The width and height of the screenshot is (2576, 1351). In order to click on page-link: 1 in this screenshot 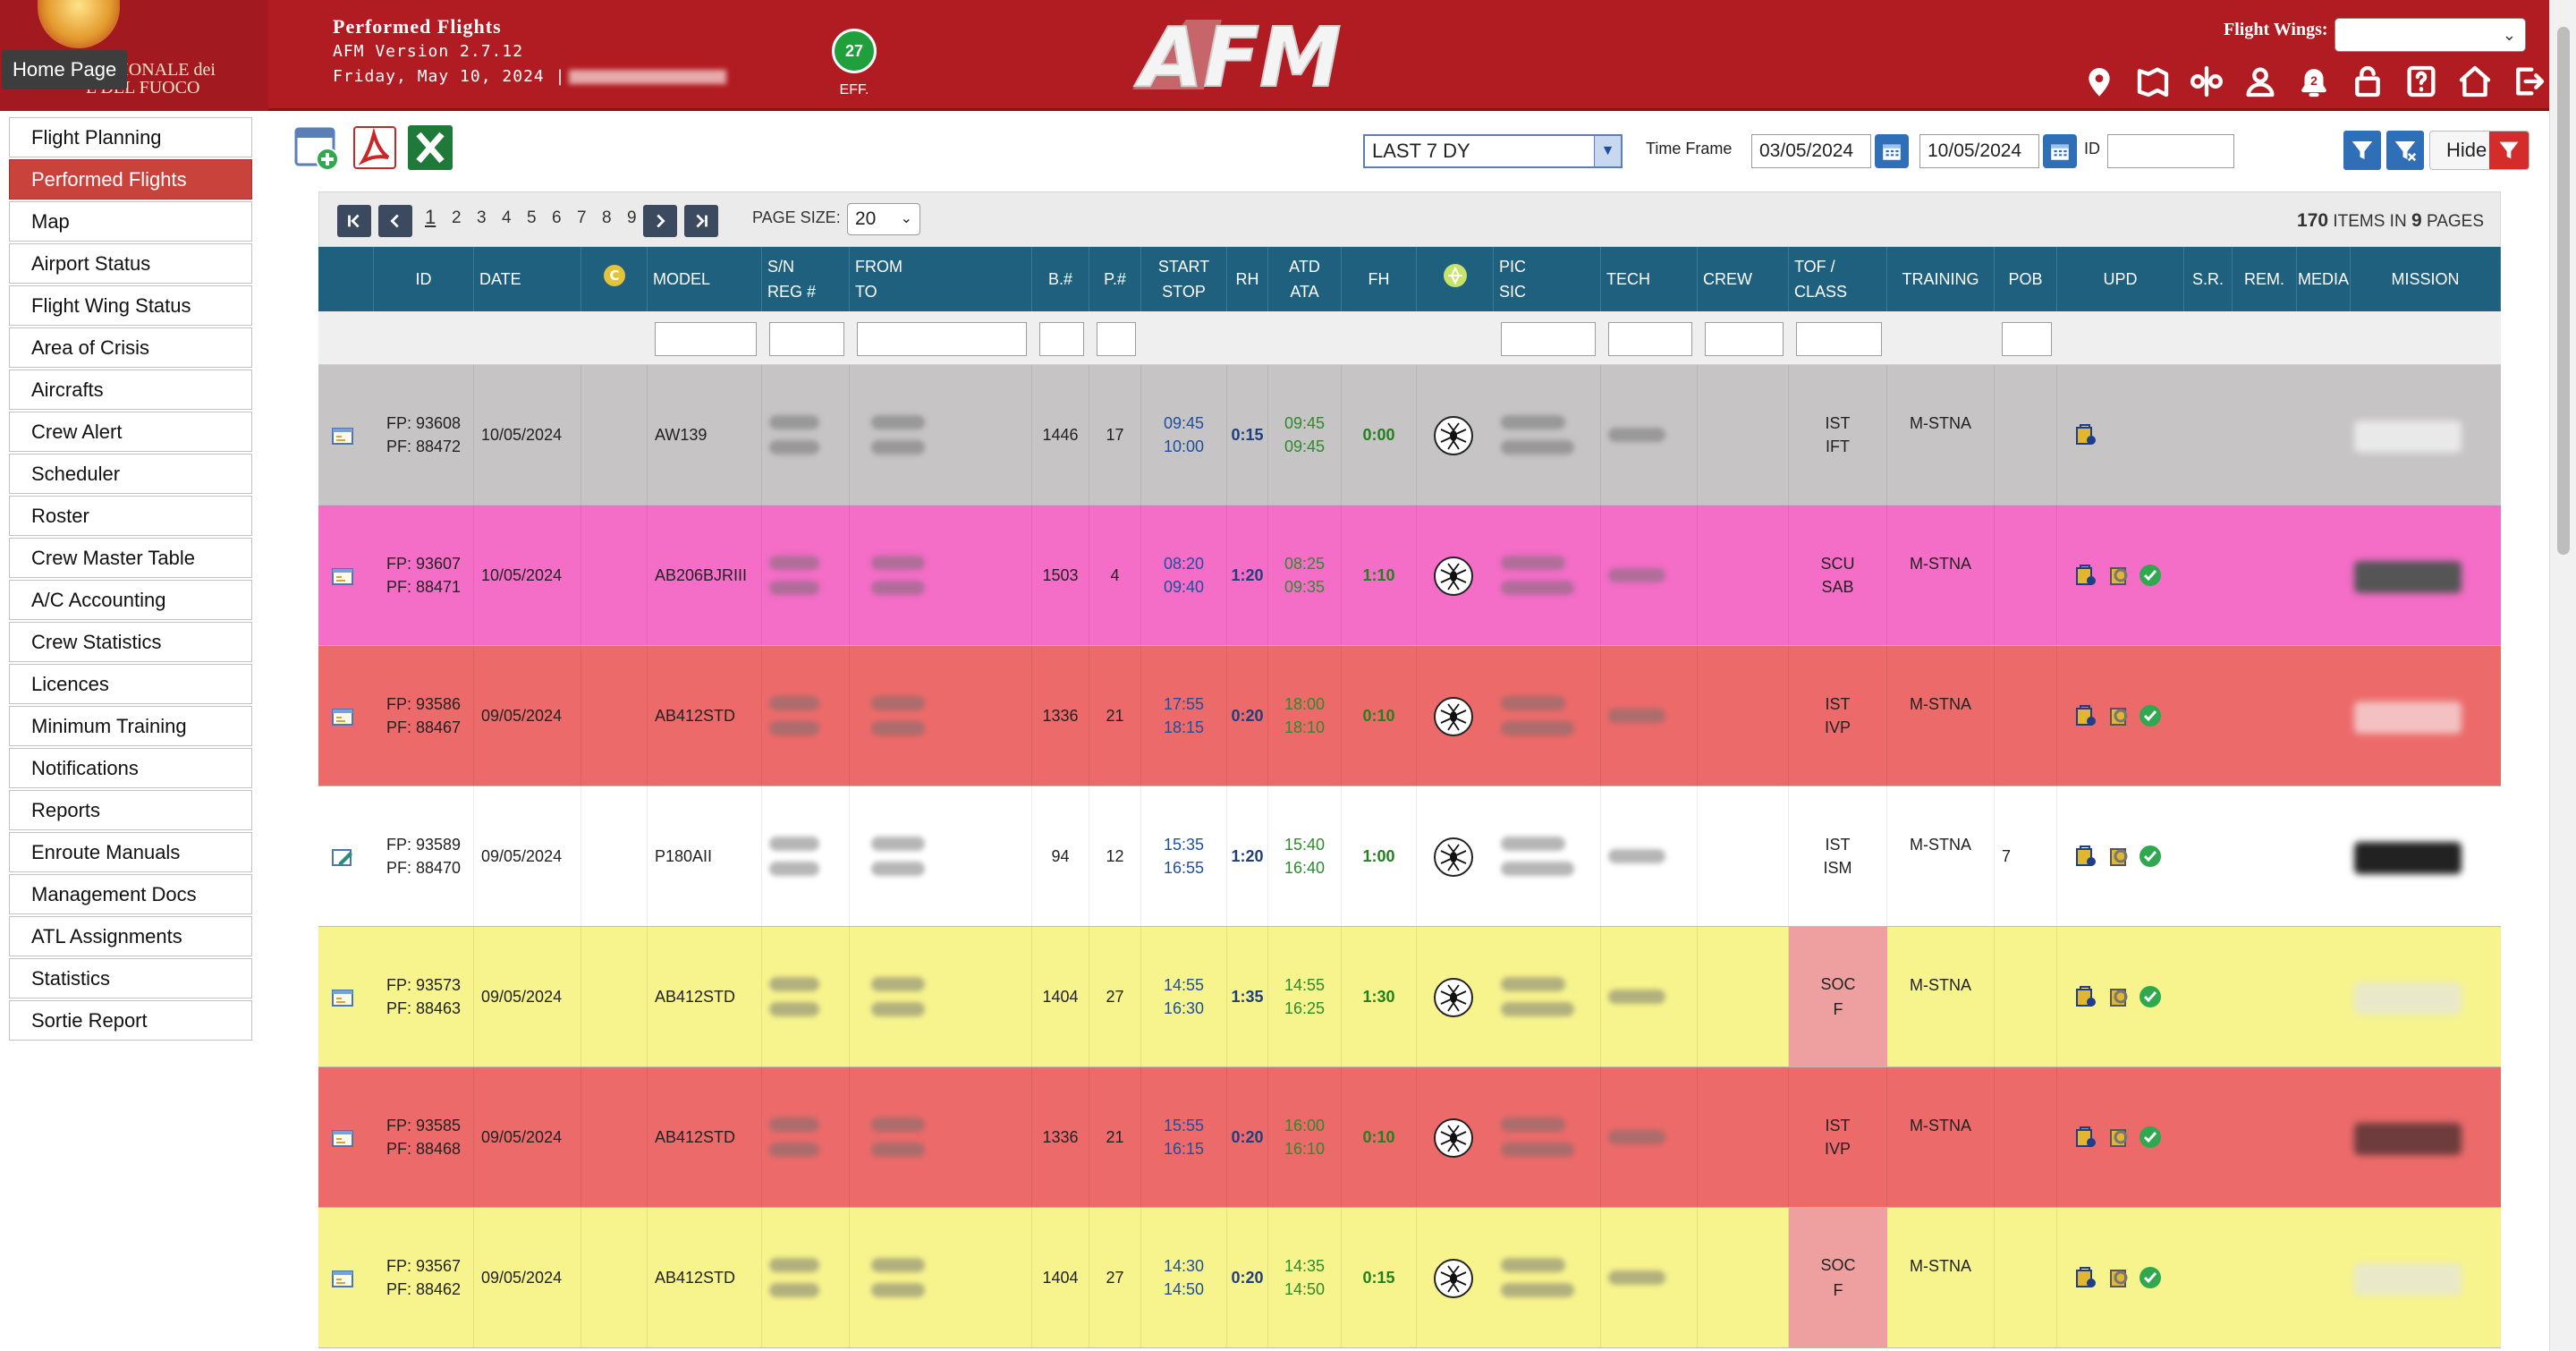, I will do `click(430, 217)`.